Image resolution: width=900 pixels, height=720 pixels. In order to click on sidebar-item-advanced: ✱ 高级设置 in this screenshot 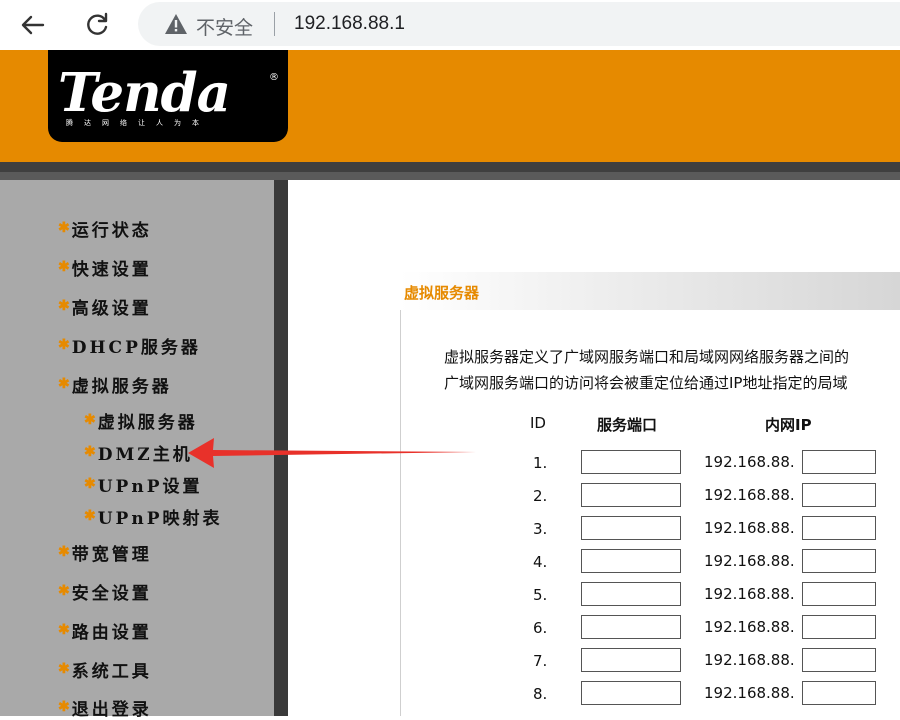, I will do `click(105, 306)`.